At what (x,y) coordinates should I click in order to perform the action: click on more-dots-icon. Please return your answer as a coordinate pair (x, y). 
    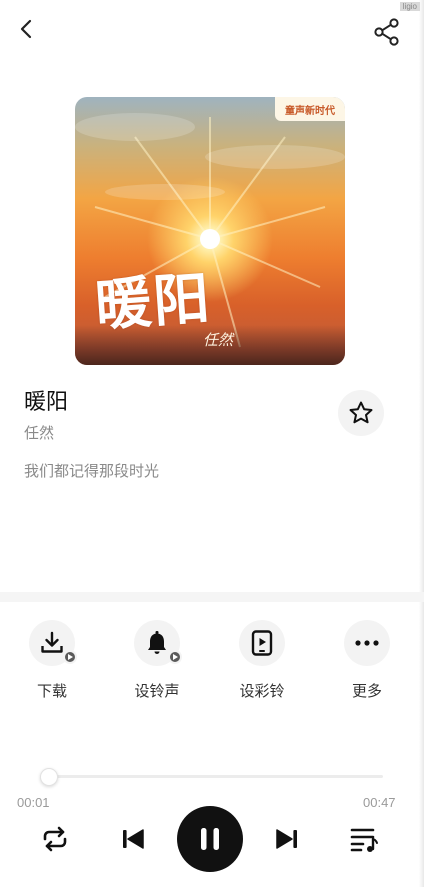
    Looking at the image, I should click on (367, 643).